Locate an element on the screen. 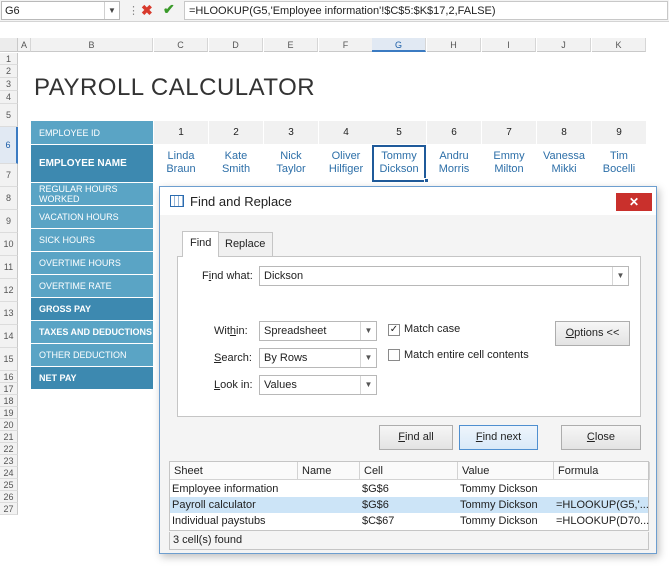 The image size is (669, 577). employee-first-name: Nick is located at coordinates (291, 156).